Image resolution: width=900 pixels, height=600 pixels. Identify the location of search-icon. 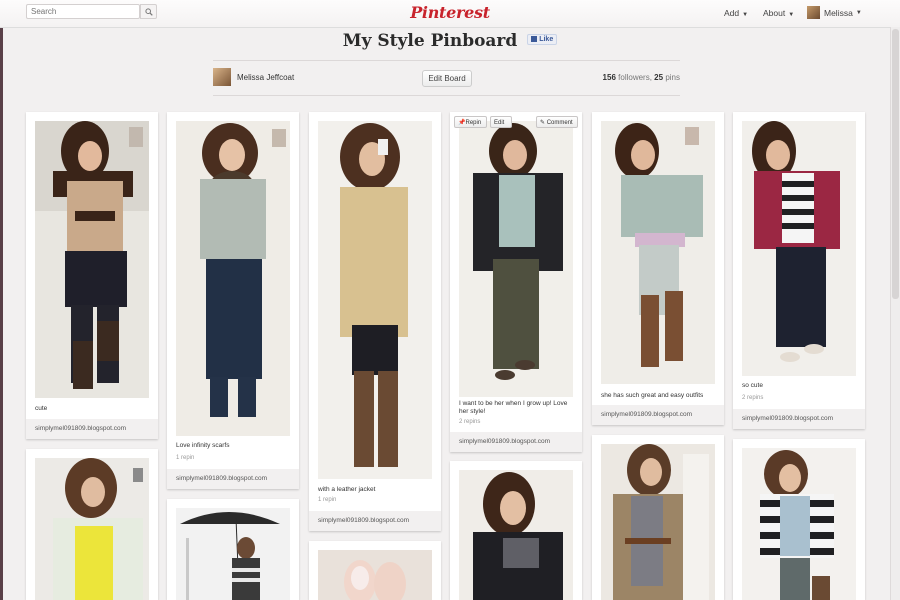
(149, 12).